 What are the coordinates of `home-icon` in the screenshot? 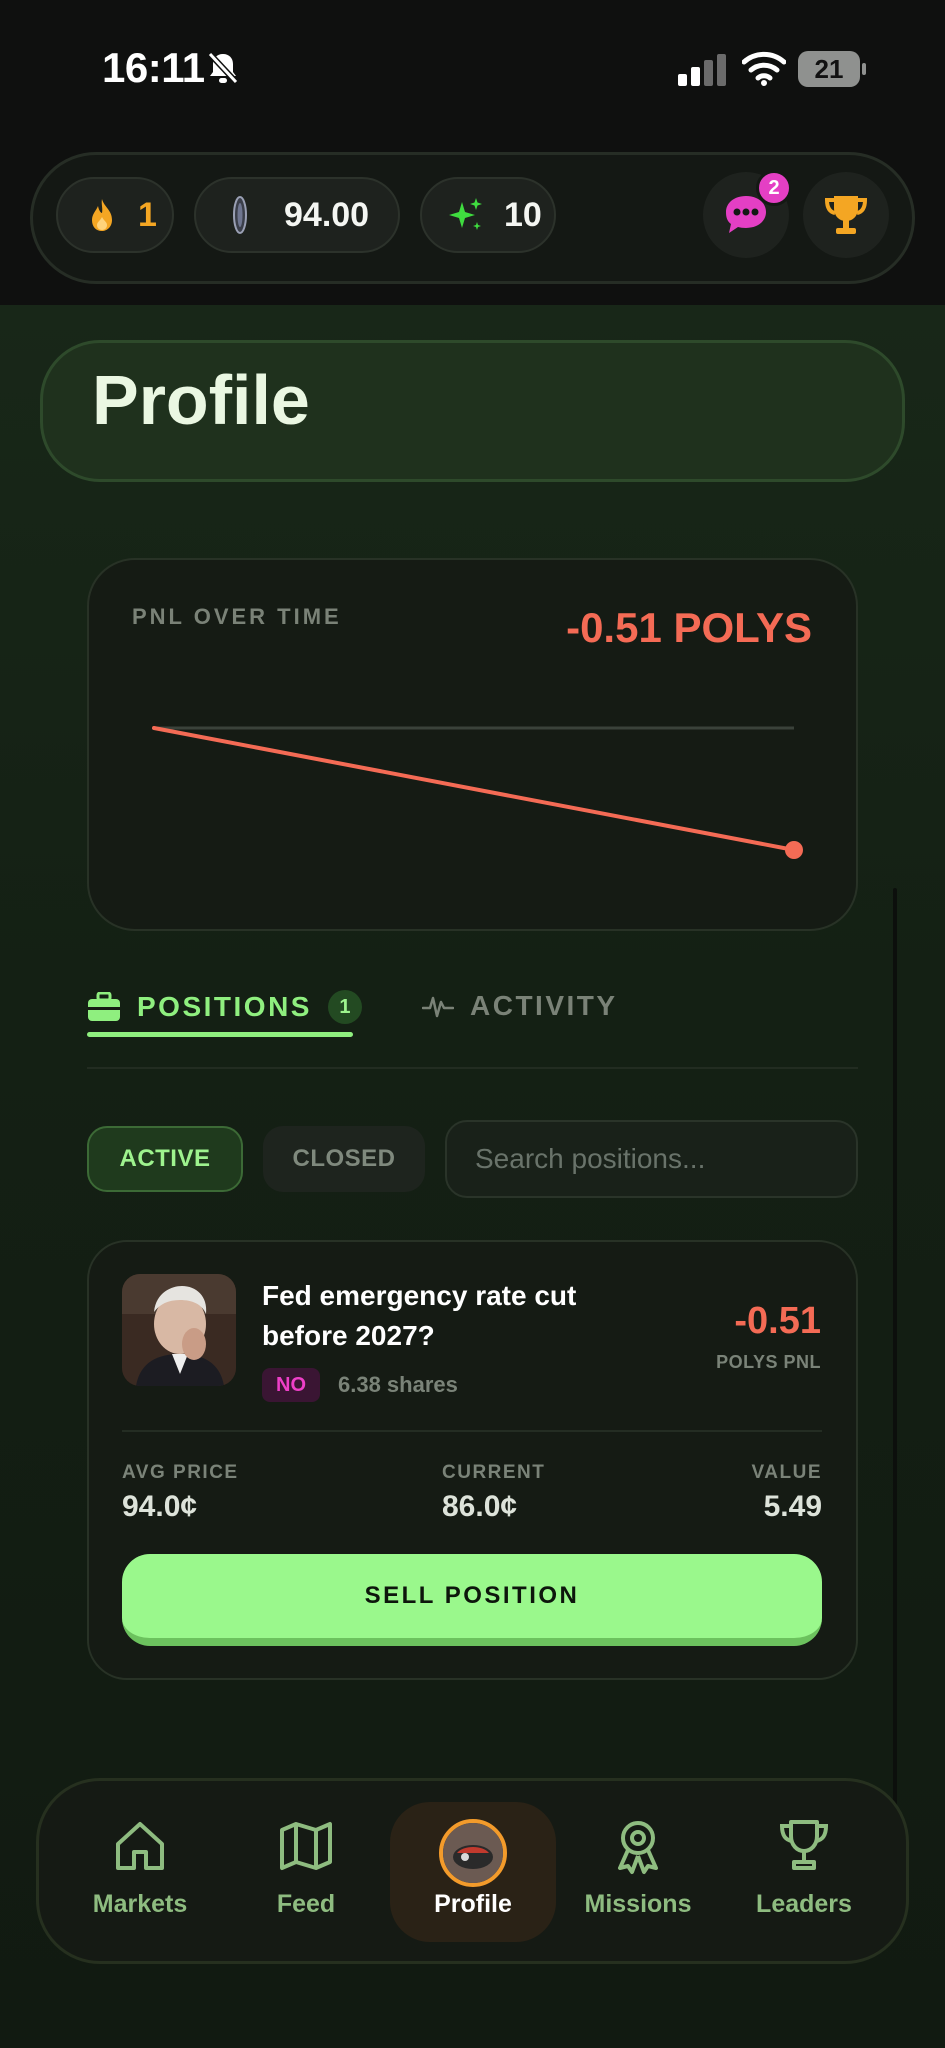 It's located at (140, 1846).